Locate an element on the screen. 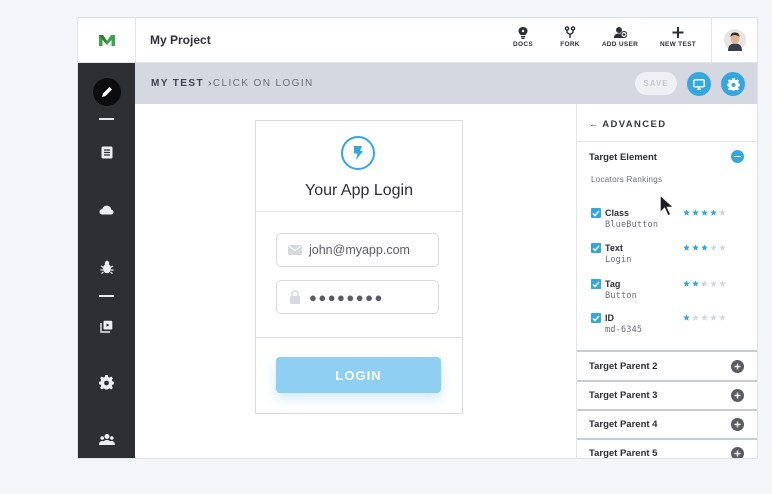 This screenshot has height=494, width=772. new-test-label: NEW TEST is located at coordinates (678, 44).